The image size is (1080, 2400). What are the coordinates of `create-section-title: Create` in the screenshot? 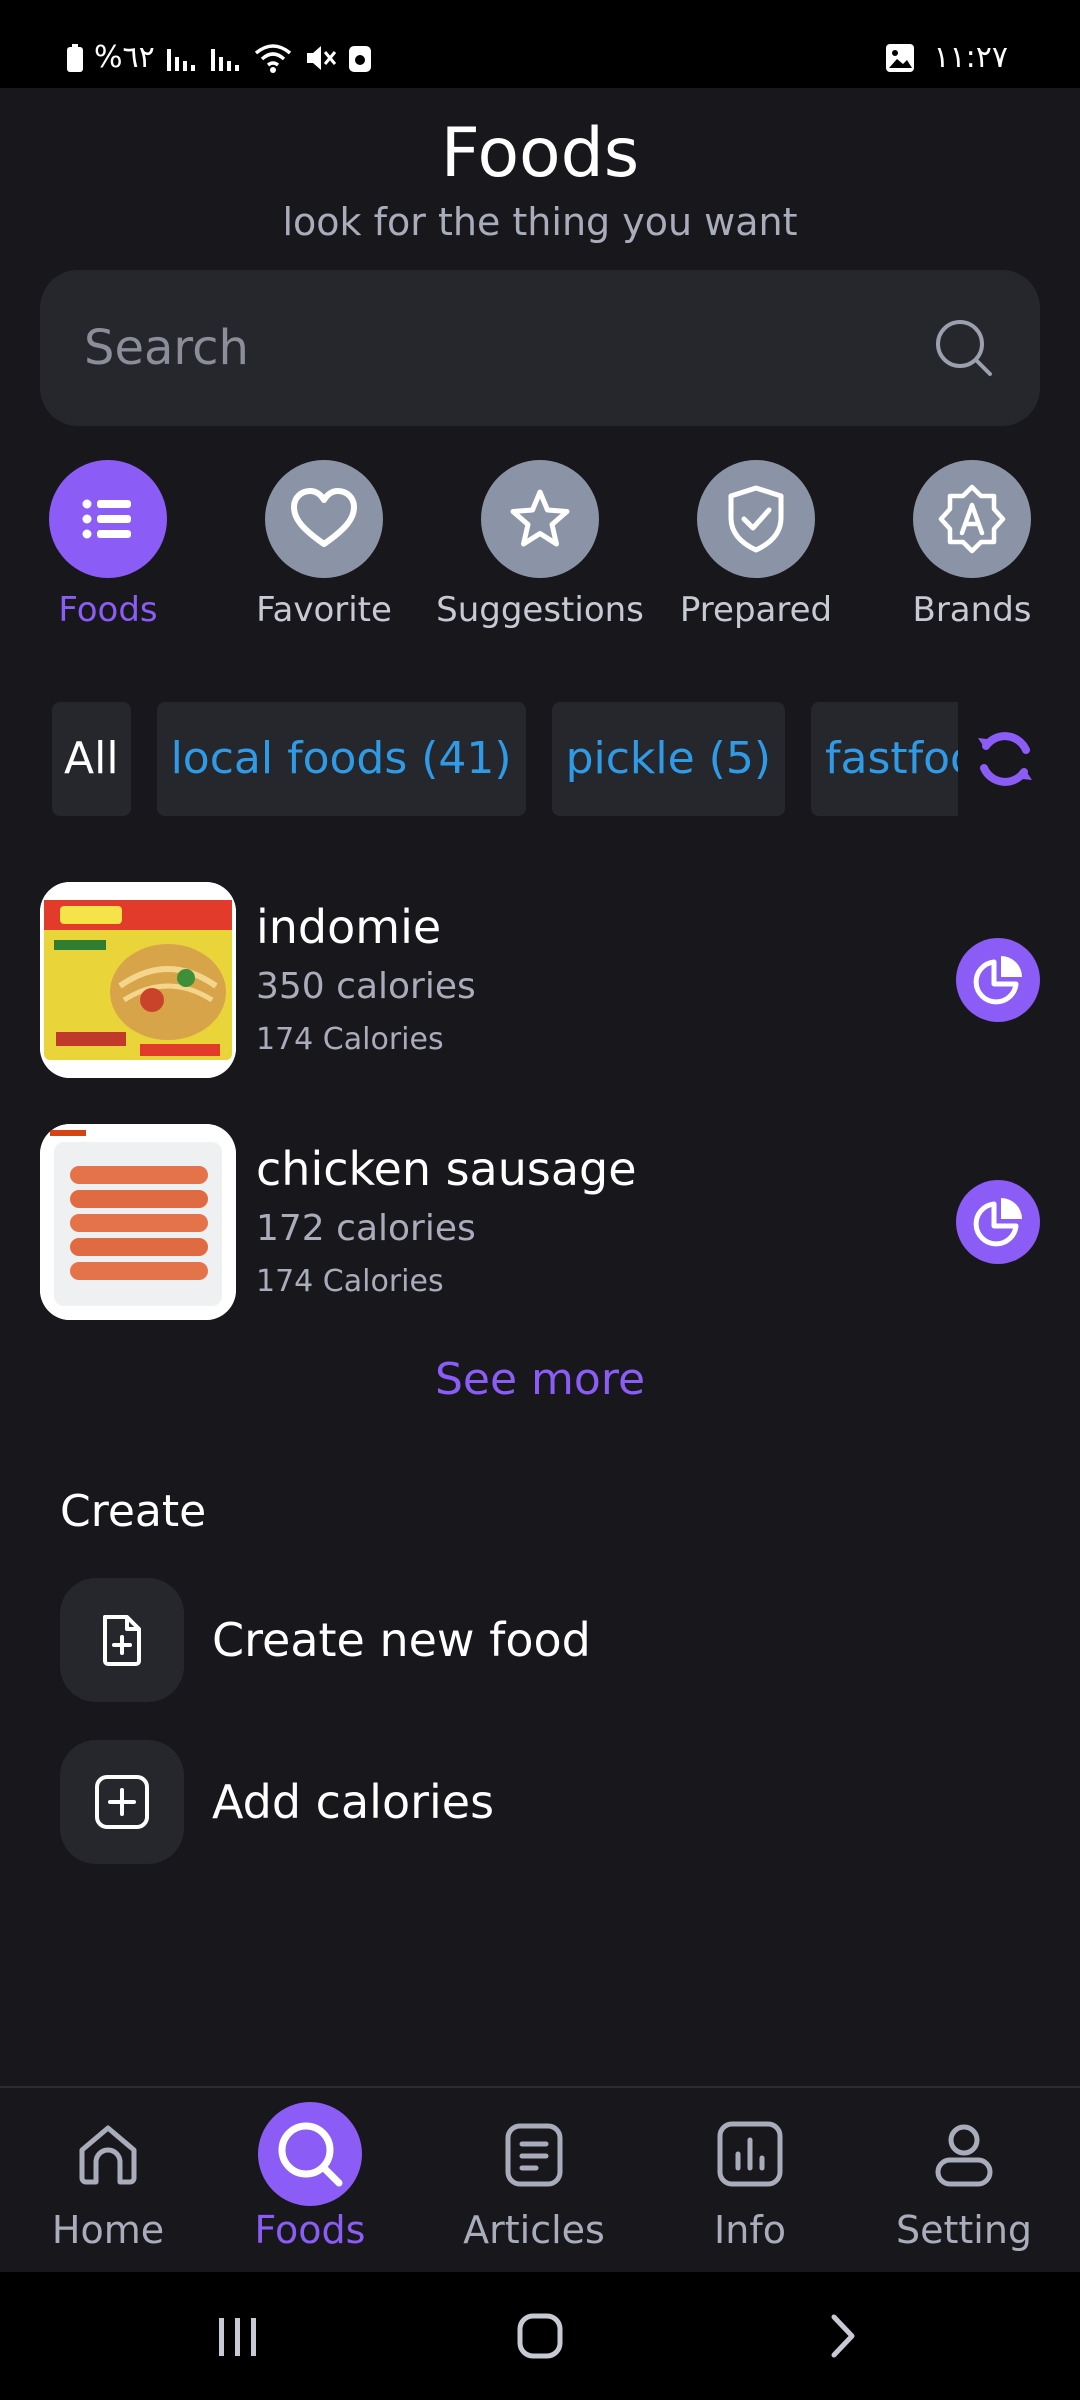 It's located at (133, 1511).